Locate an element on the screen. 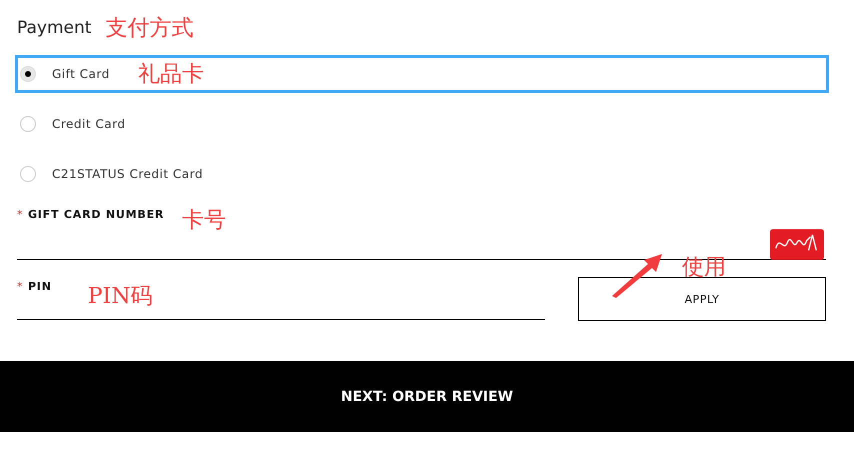 The height and width of the screenshot is (462, 854). annotation-arrow is located at coordinates (637, 275).